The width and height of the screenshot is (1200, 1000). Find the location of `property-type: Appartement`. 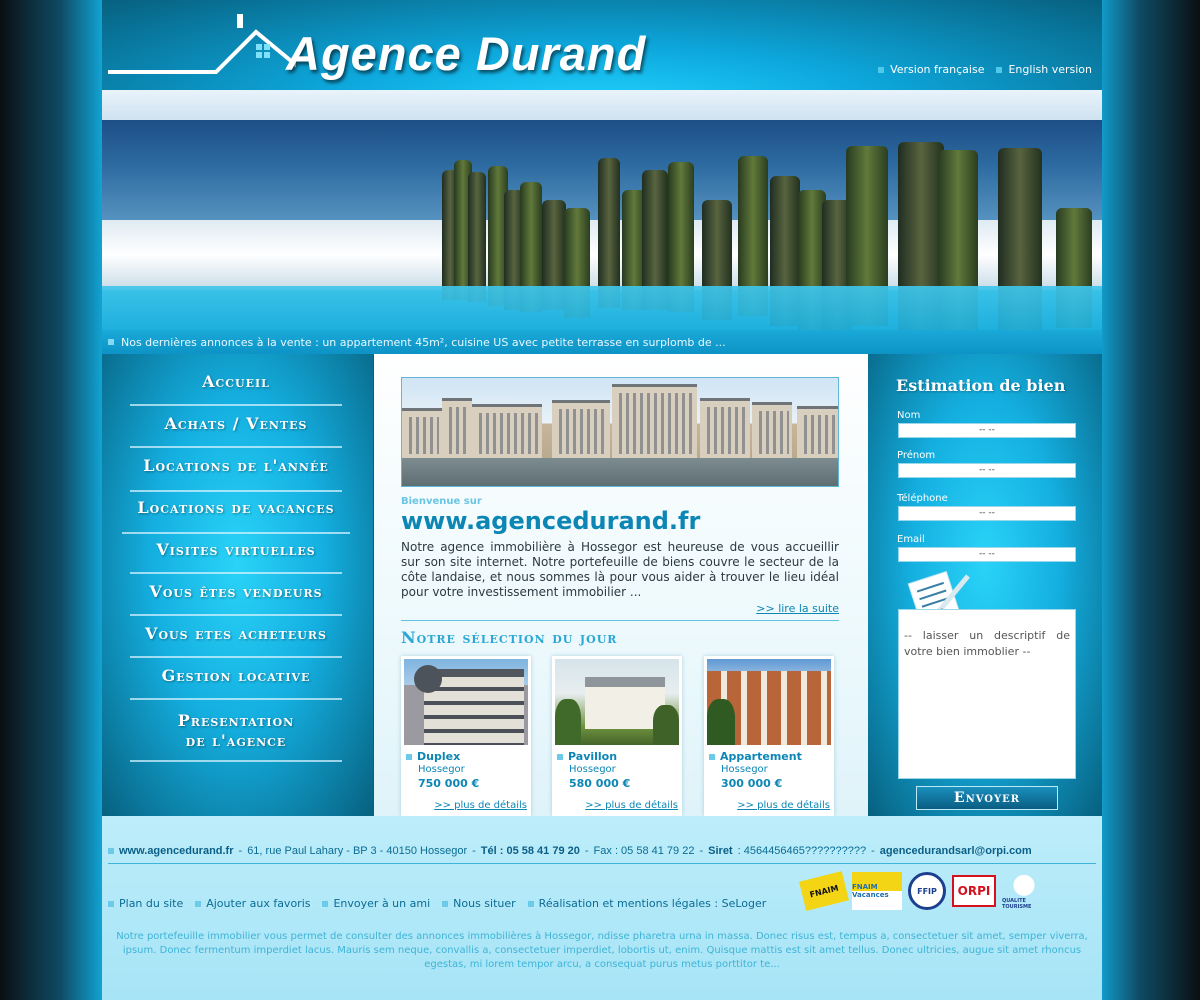

property-type: Appartement is located at coordinates (755, 756).